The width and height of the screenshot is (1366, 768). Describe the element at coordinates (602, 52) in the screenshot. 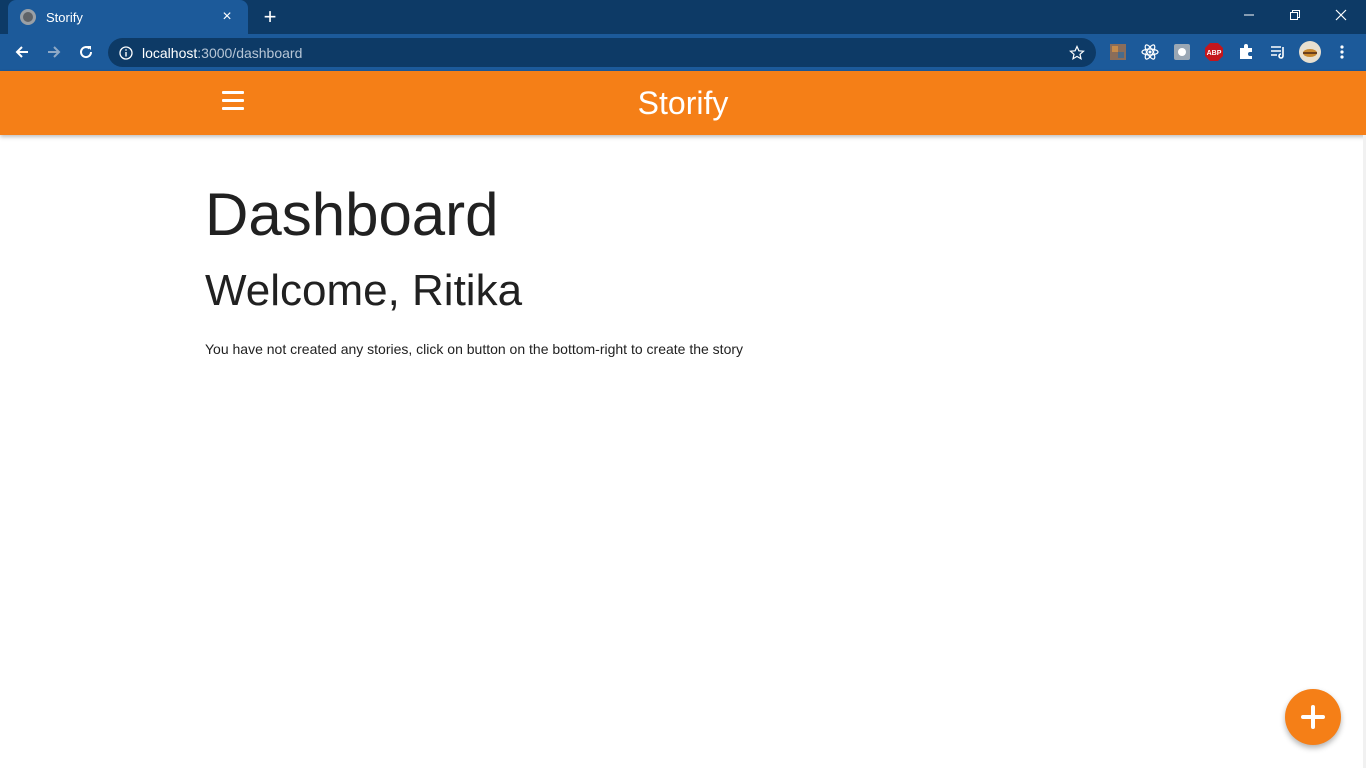

I see `address-bar: localhost:3000/dashboard` at that location.